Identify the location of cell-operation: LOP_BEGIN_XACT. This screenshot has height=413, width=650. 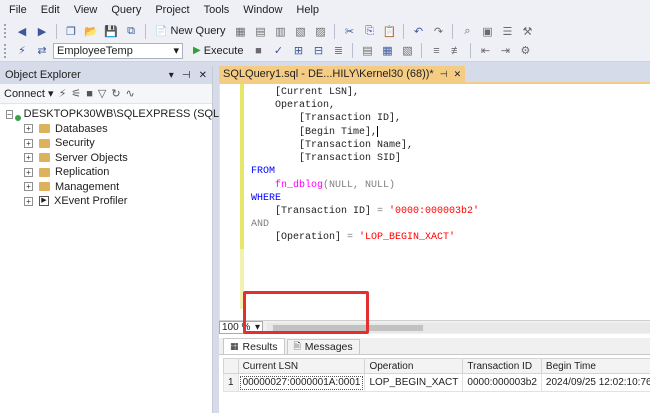
(414, 382).